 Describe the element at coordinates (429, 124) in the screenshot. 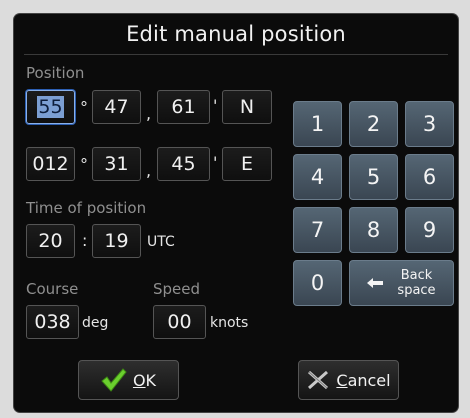

I see `keypad-key-3: 3` at that location.